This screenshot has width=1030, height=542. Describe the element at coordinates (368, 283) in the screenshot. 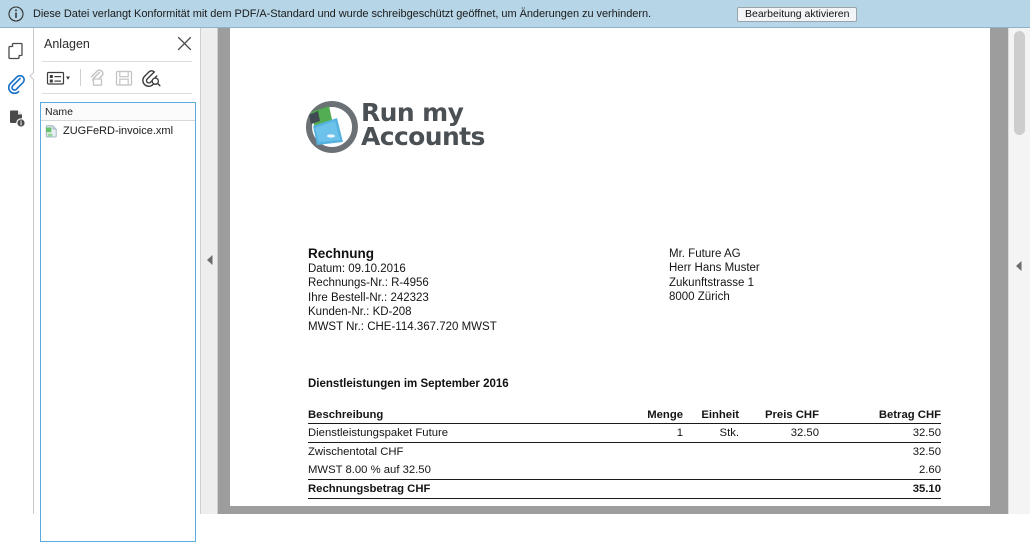

I see `invoice-number: Rechnungs-Nr.: R-4956` at that location.